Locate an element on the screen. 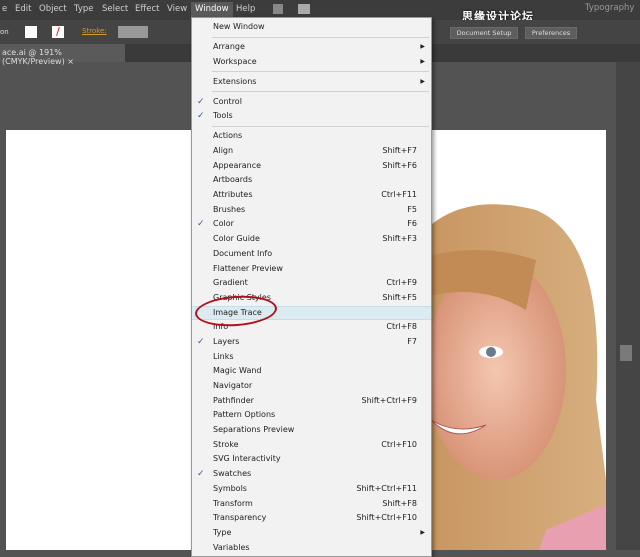 This screenshot has height=557, width=640. menu-item-attributes: Attributes Ctrl+F11 is located at coordinates (311, 195).